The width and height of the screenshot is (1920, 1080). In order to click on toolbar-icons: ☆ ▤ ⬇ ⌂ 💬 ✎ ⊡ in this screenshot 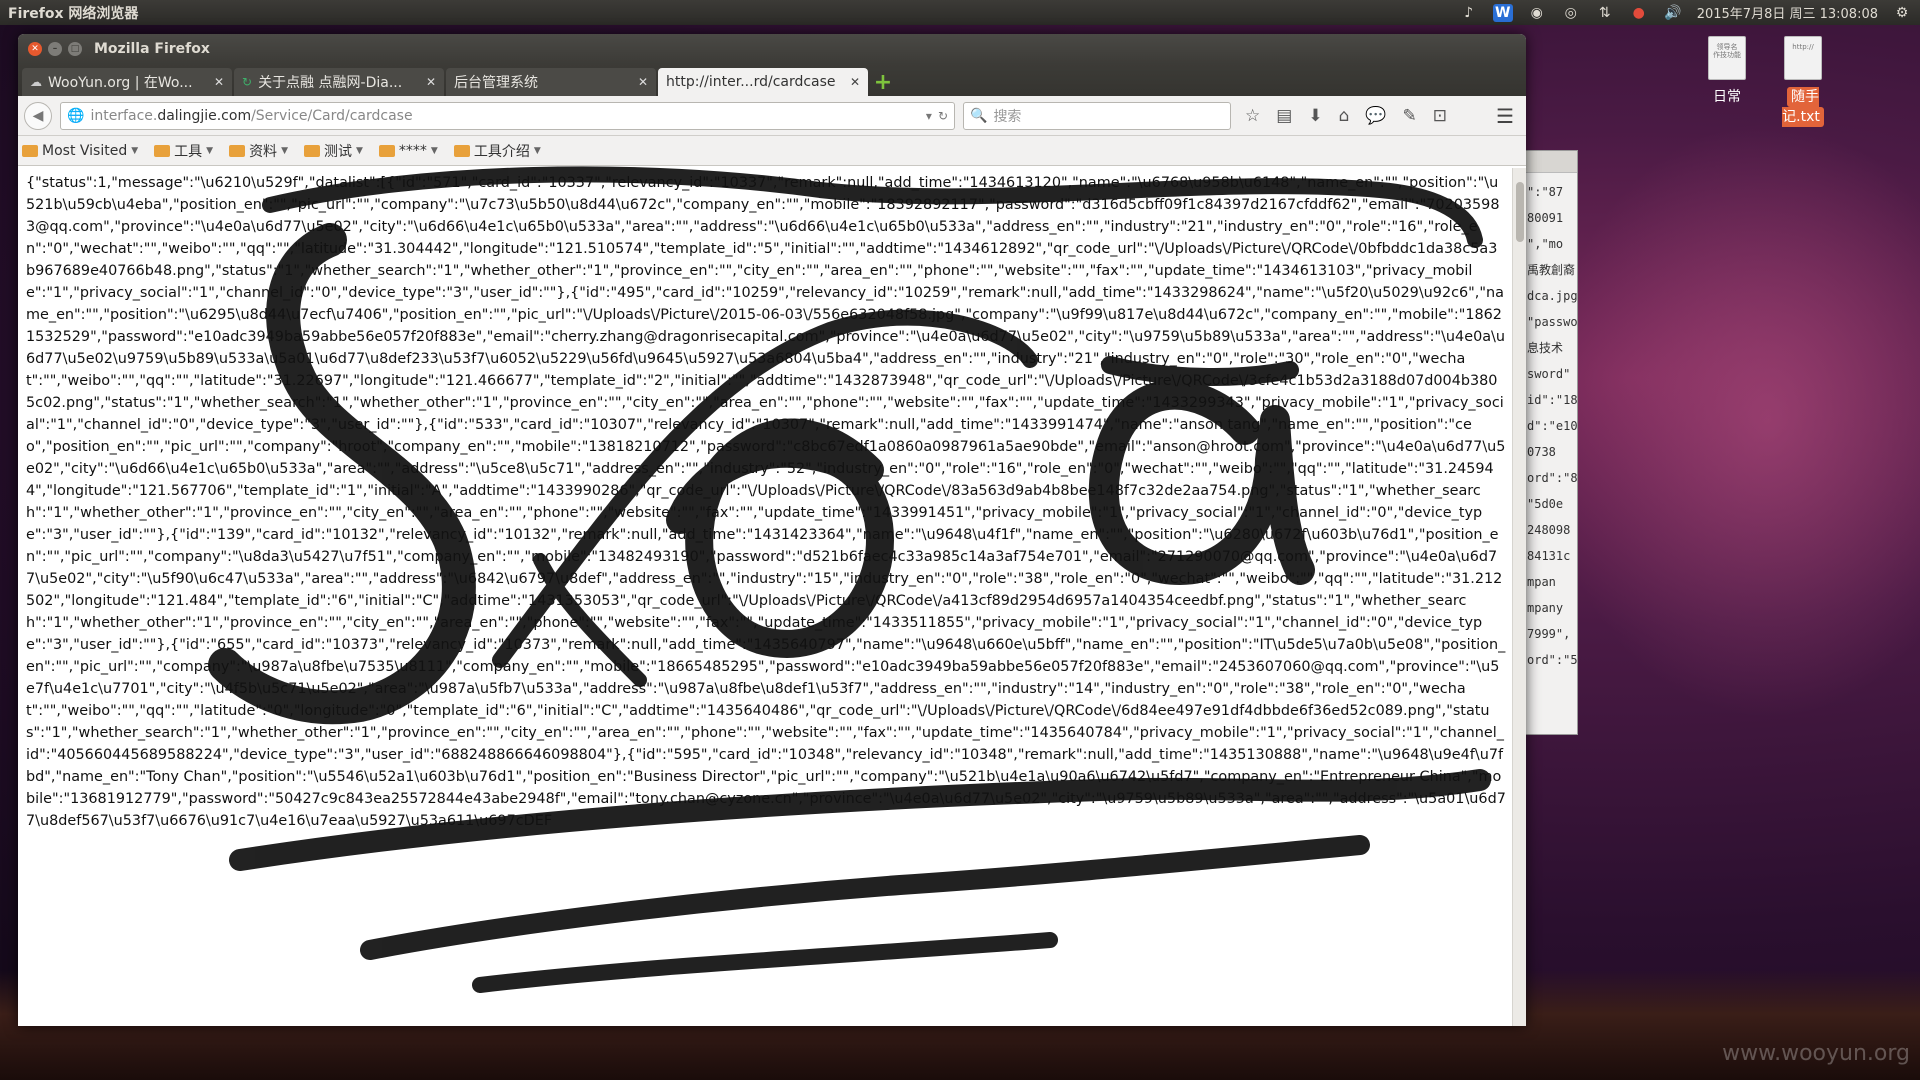, I will do `click(1346, 116)`.